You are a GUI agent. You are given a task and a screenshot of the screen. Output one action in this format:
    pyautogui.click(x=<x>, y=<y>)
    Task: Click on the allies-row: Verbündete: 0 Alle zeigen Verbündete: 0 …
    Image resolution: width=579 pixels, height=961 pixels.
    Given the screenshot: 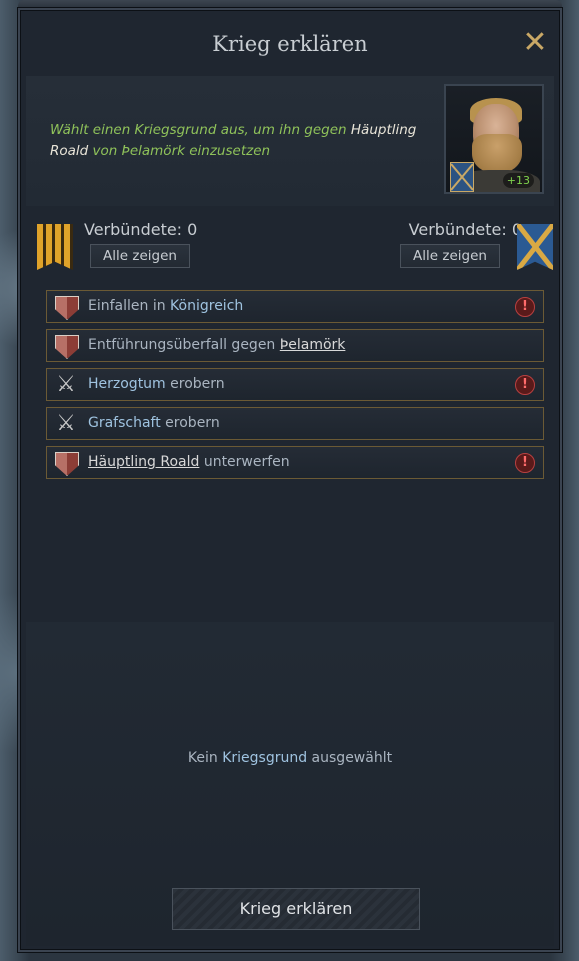 What is the action you would take?
    pyautogui.click(x=290, y=250)
    